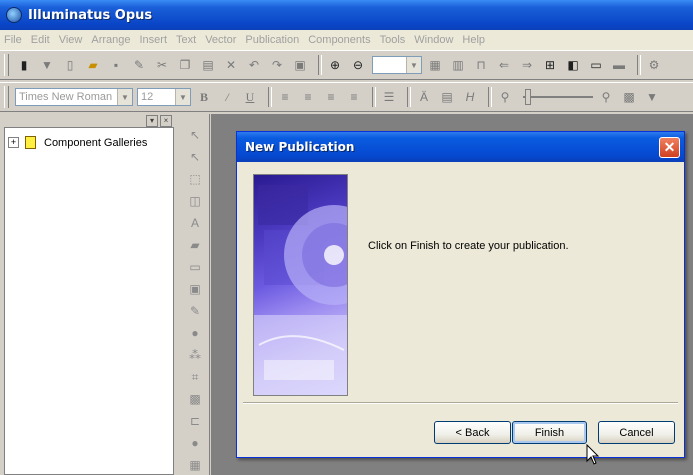 Image resolution: width=693 pixels, height=475 pixels. What do you see at coordinates (110, 40) in the screenshot?
I see `menu-arrange: Arrange` at bounding box center [110, 40].